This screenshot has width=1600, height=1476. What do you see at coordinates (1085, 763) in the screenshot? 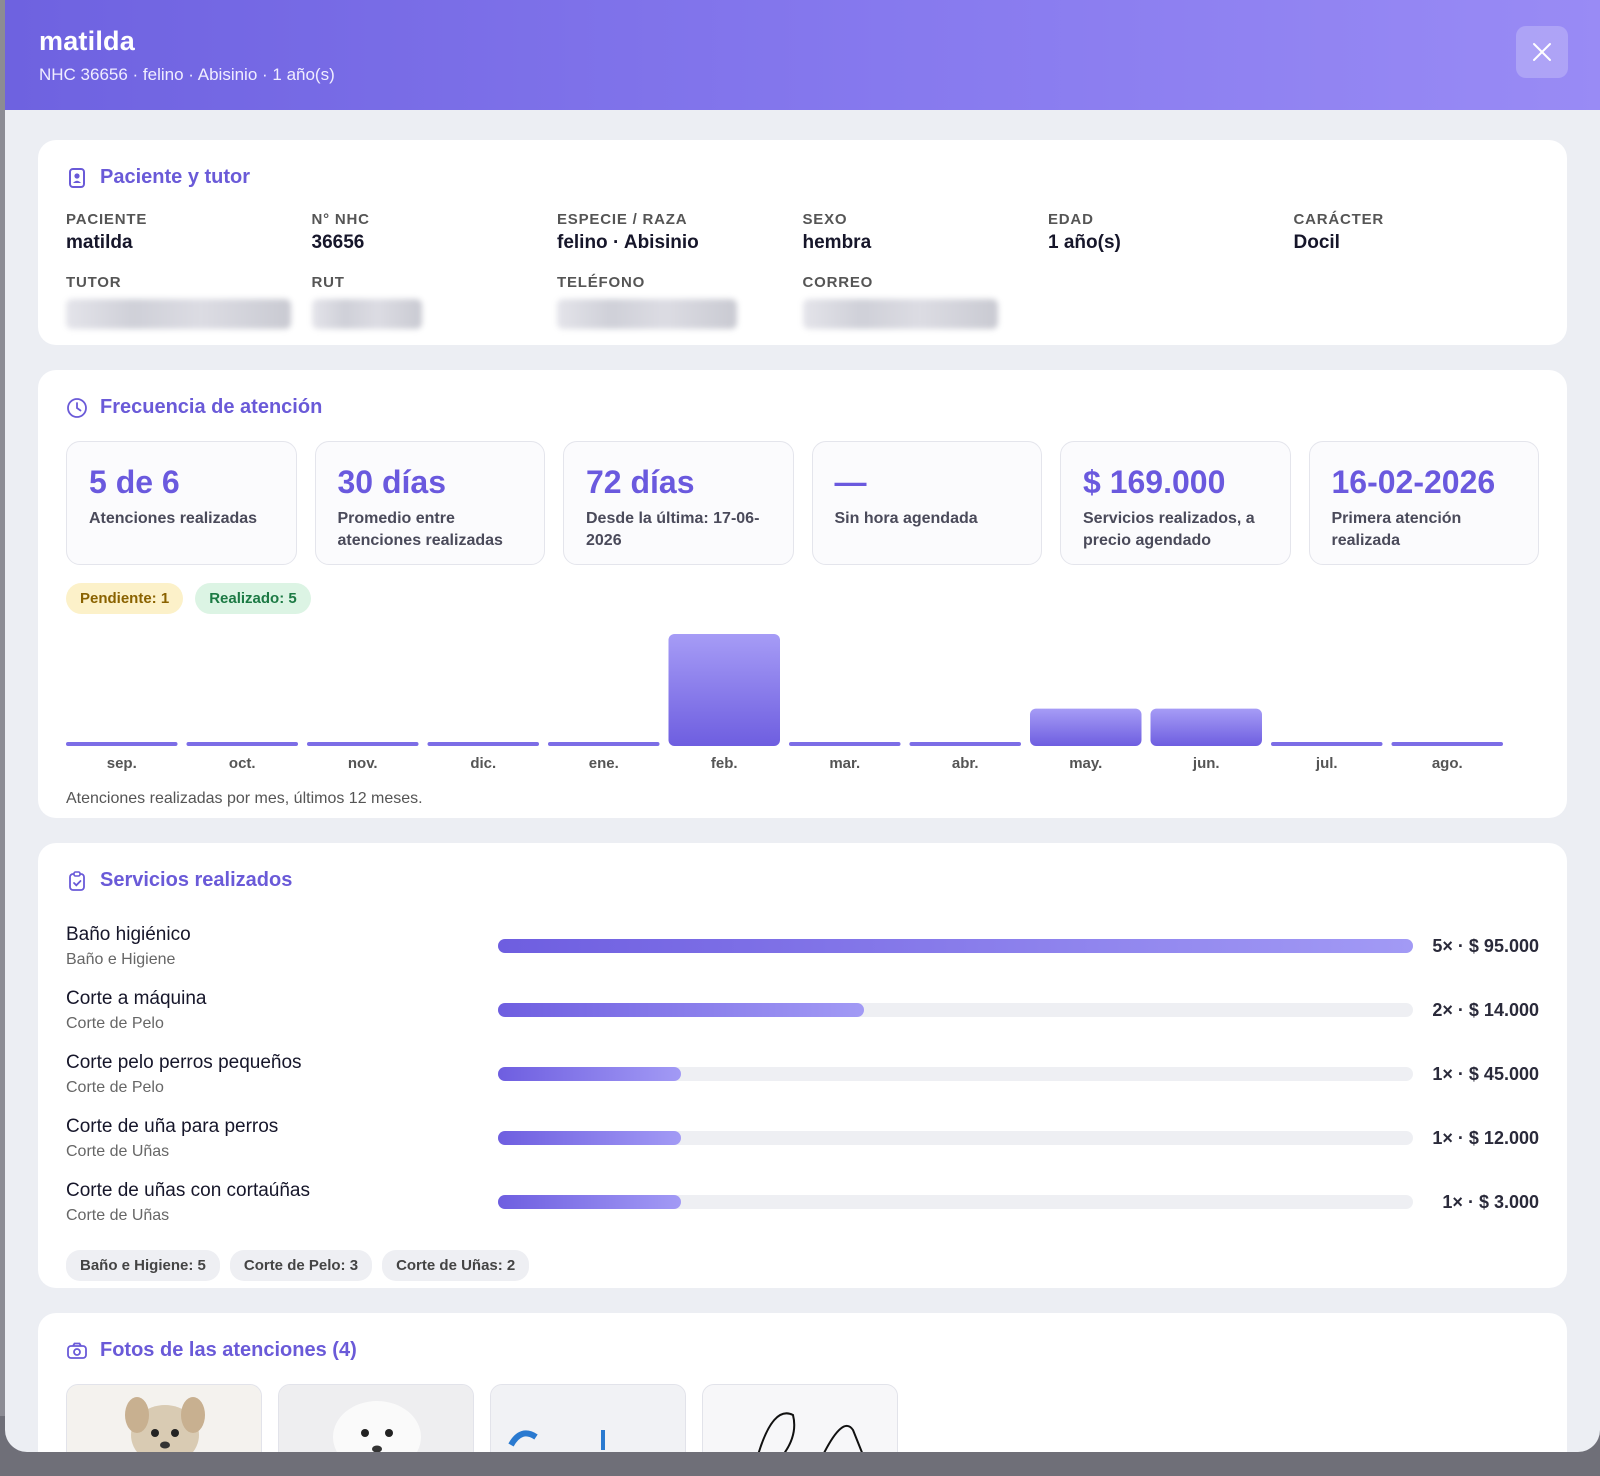
I see `chart-tick-label: may.` at bounding box center [1085, 763].